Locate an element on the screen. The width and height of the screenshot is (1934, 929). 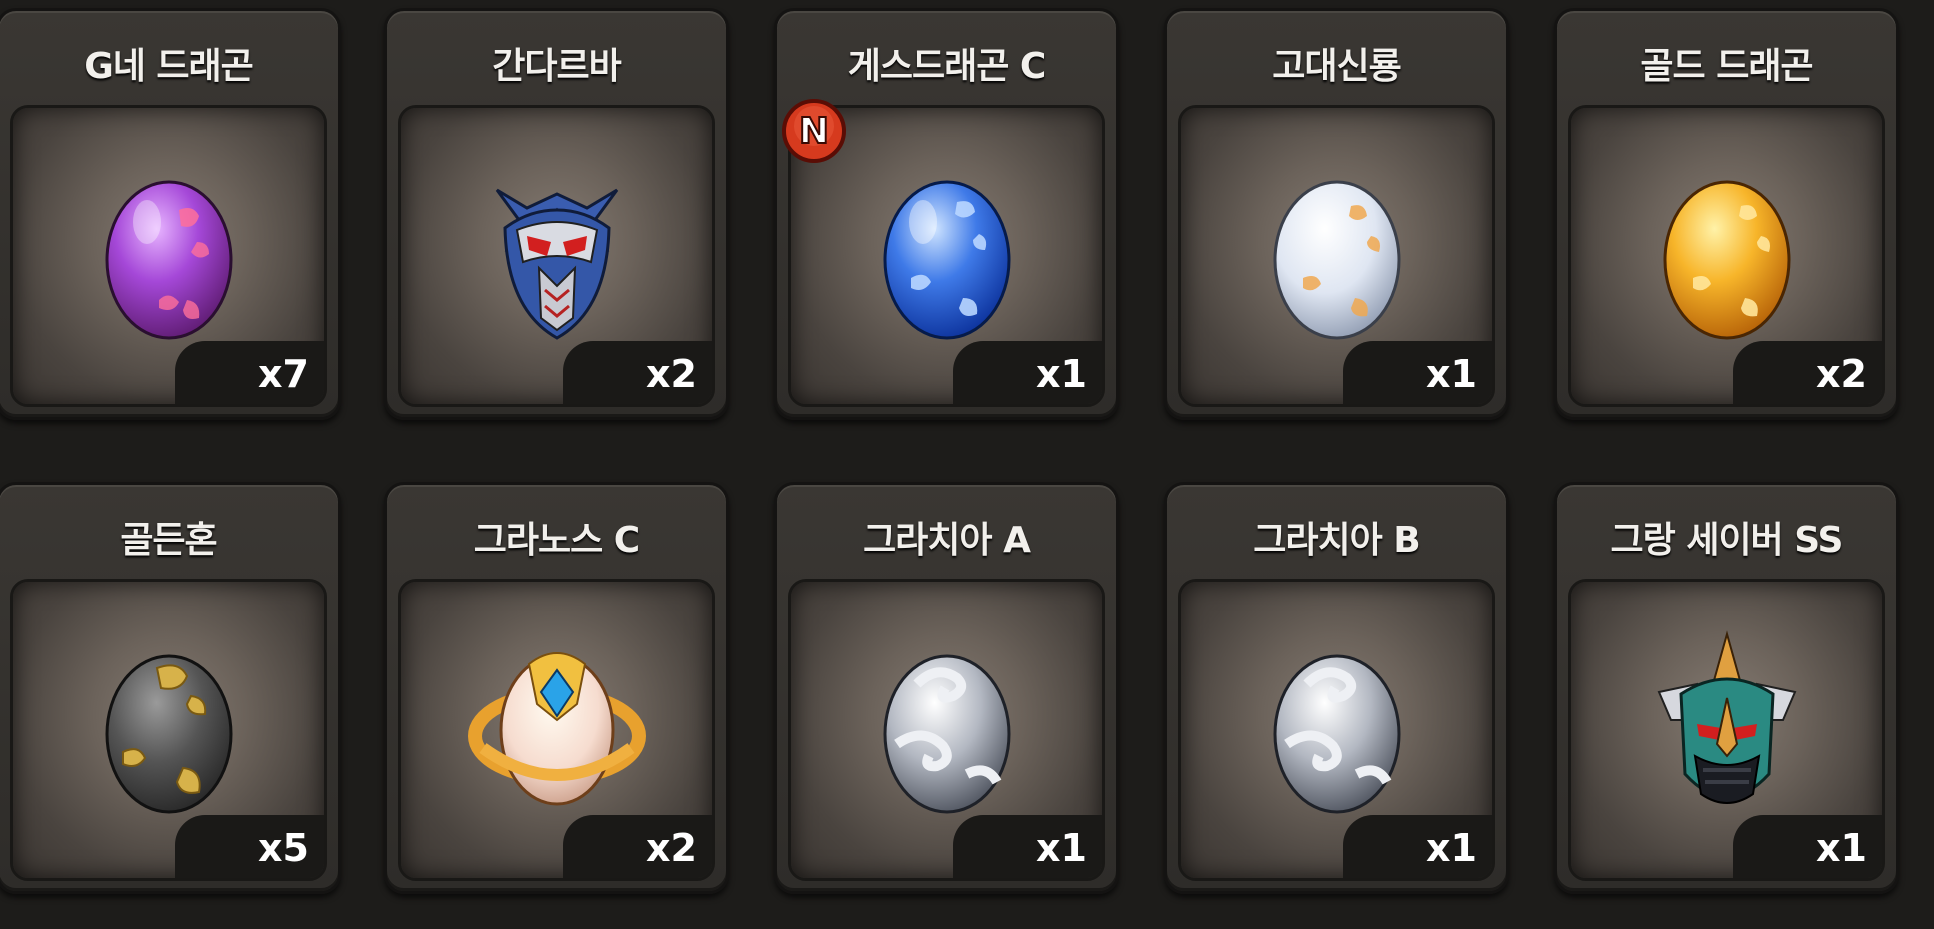
item-name: 그라치아 B is located at coordinates (1336, 540).